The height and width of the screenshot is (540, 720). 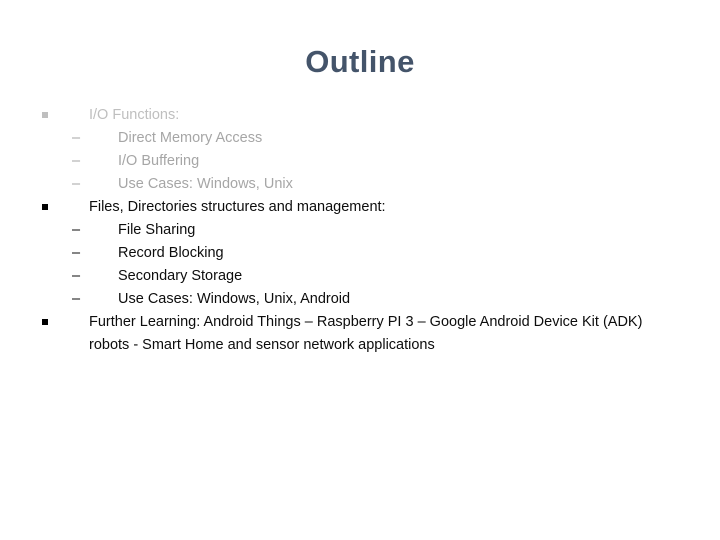 What do you see at coordinates (360, 184) in the screenshot?
I see `list-item: – Use Cases: Windows, Unix` at bounding box center [360, 184].